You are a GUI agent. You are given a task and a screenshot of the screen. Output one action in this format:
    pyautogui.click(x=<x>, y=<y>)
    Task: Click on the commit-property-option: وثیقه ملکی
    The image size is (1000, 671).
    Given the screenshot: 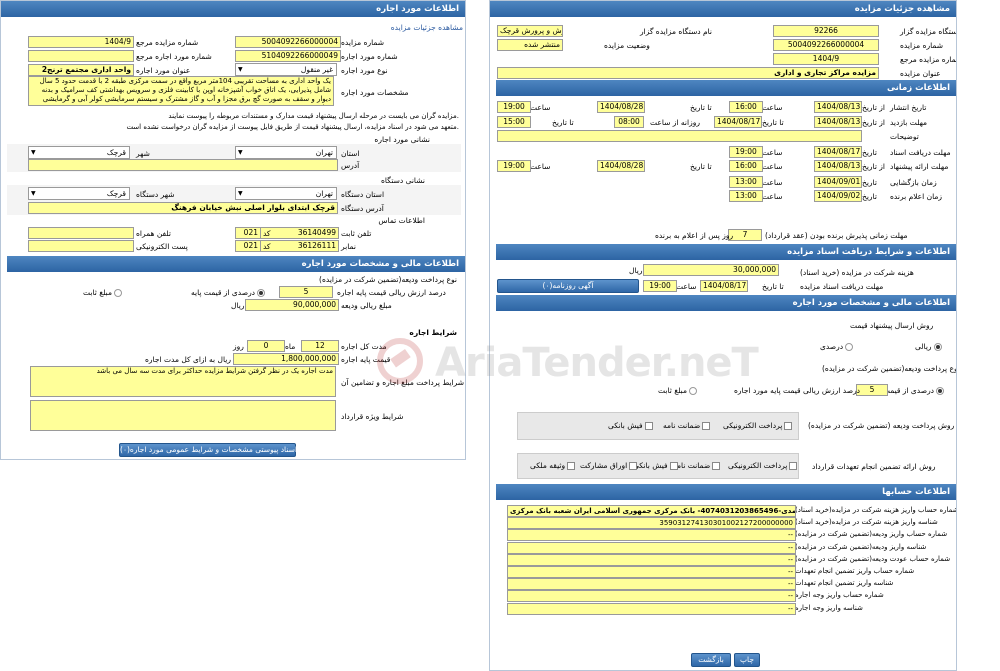 What is the action you would take?
    pyautogui.click(x=553, y=465)
    